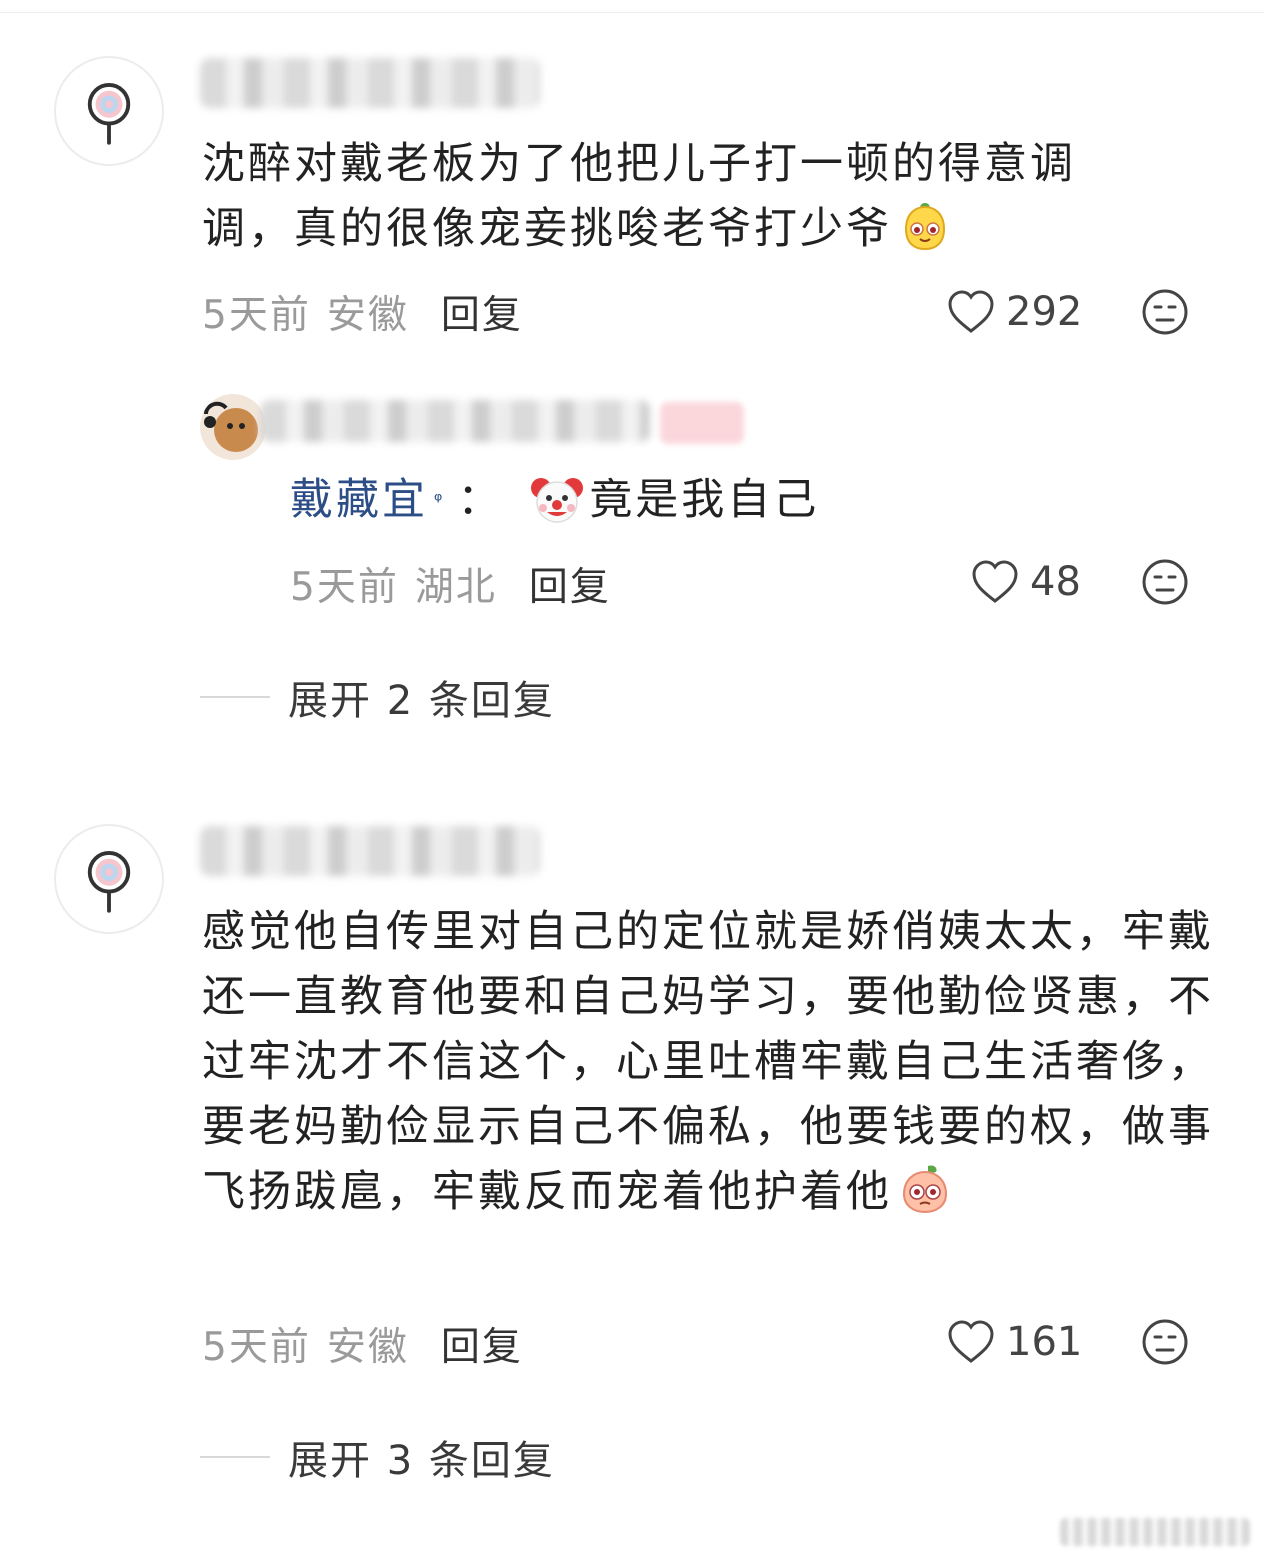  Describe the element at coordinates (1055, 582) in the screenshot. I see `reply-like-count: 48` at that location.